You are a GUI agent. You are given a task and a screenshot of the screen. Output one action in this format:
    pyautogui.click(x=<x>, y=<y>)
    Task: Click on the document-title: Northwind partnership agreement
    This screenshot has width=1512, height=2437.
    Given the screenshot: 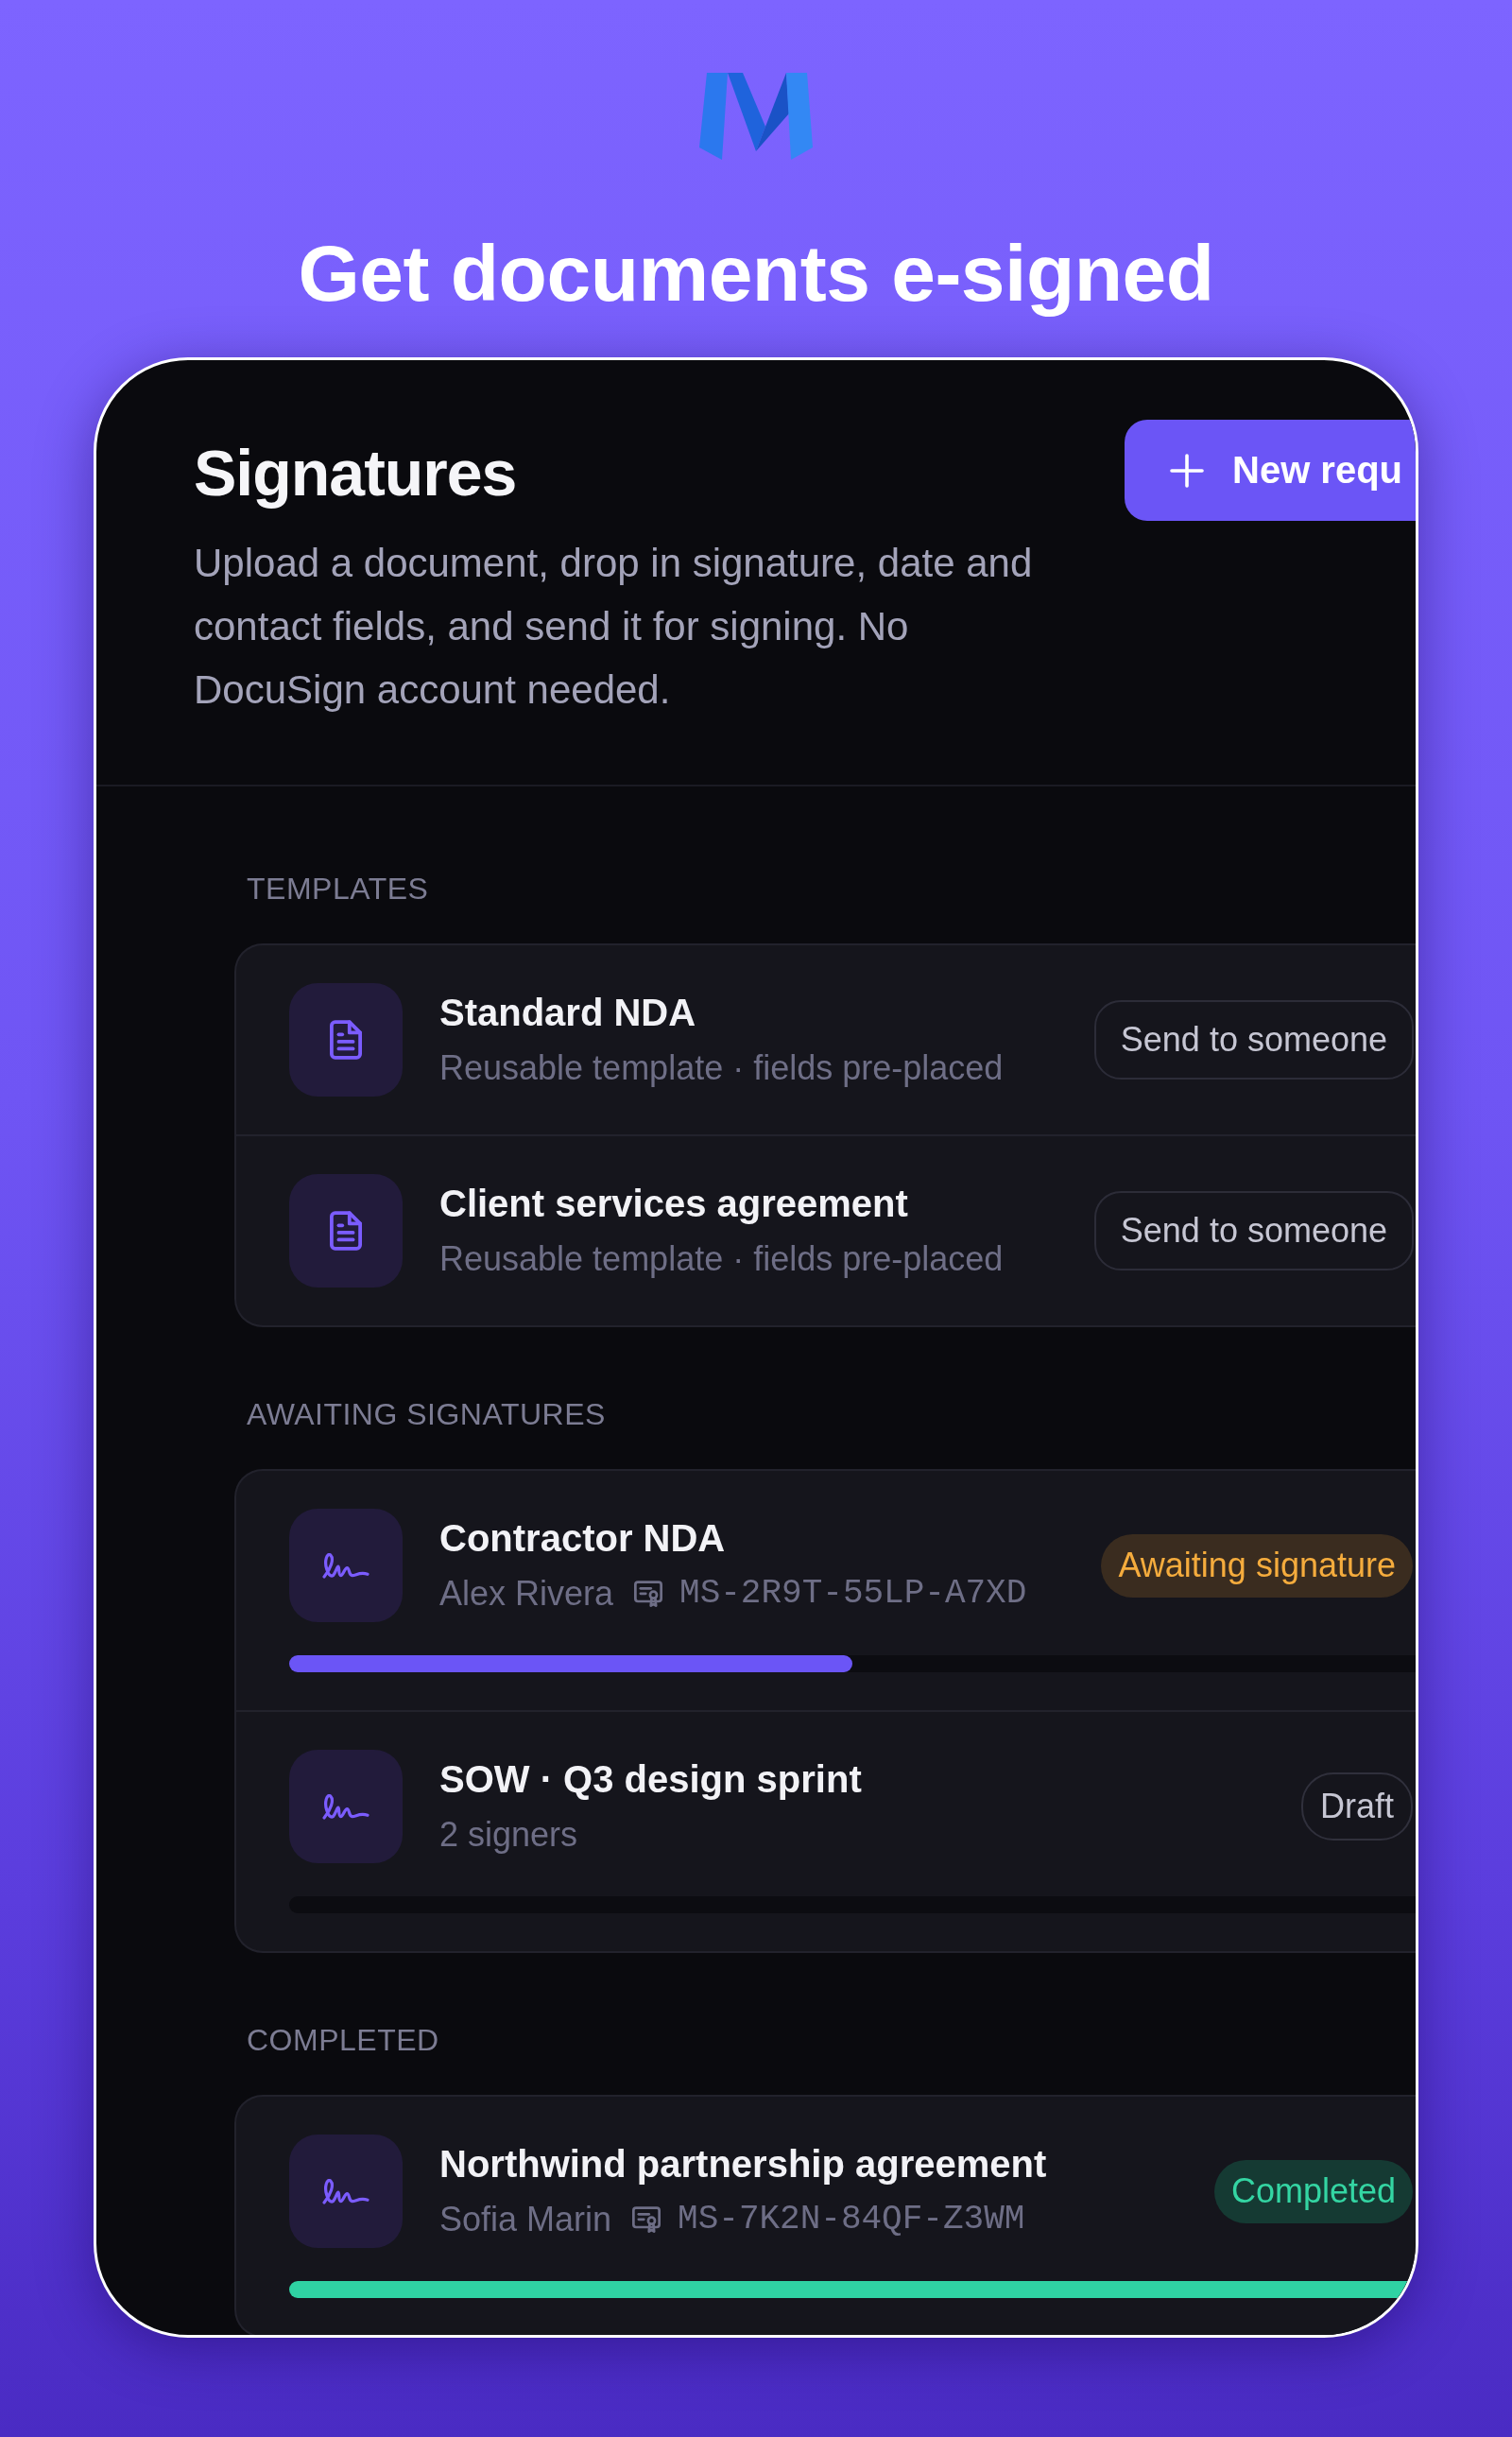 What is the action you would take?
    pyautogui.click(x=743, y=2164)
    